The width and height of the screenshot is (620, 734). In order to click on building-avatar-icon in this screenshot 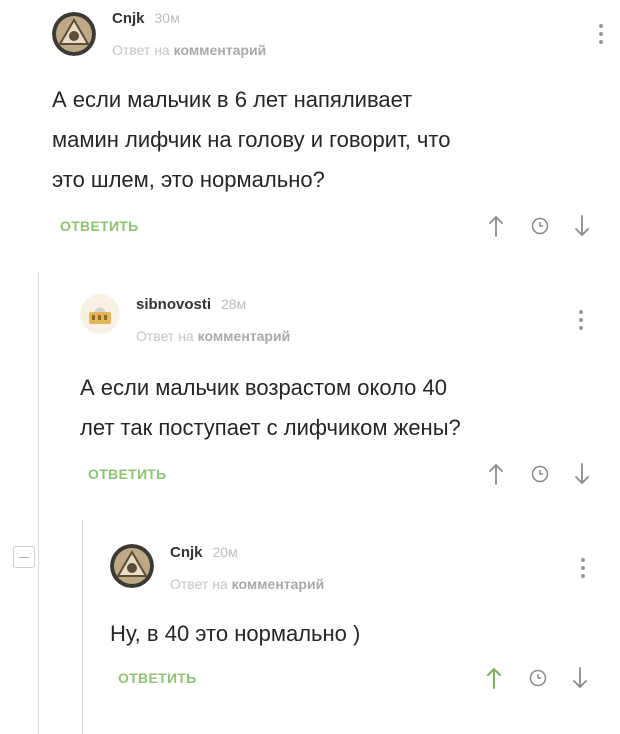, I will do `click(100, 314)`.